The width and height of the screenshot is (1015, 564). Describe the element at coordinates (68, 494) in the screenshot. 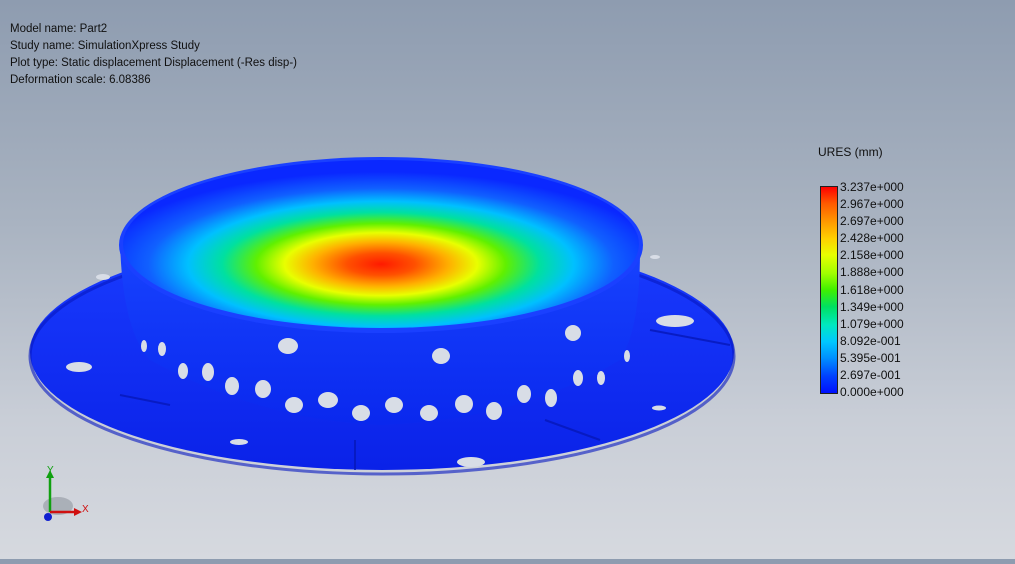

I see `coordinate-triad-icon: Y X` at that location.